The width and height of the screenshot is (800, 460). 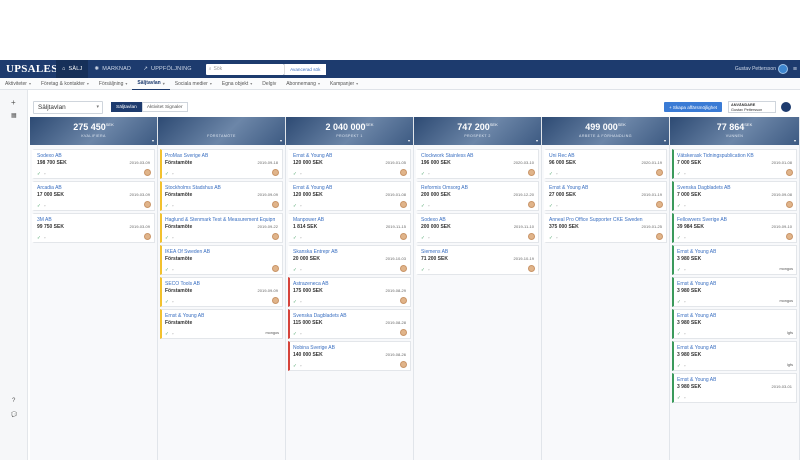 What do you see at coordinates (349, 196) in the screenshot?
I see `opportunity-card: Ernst & Young AB 120 000 SEK 2019-01-08 ✓ ▫` at bounding box center [349, 196].